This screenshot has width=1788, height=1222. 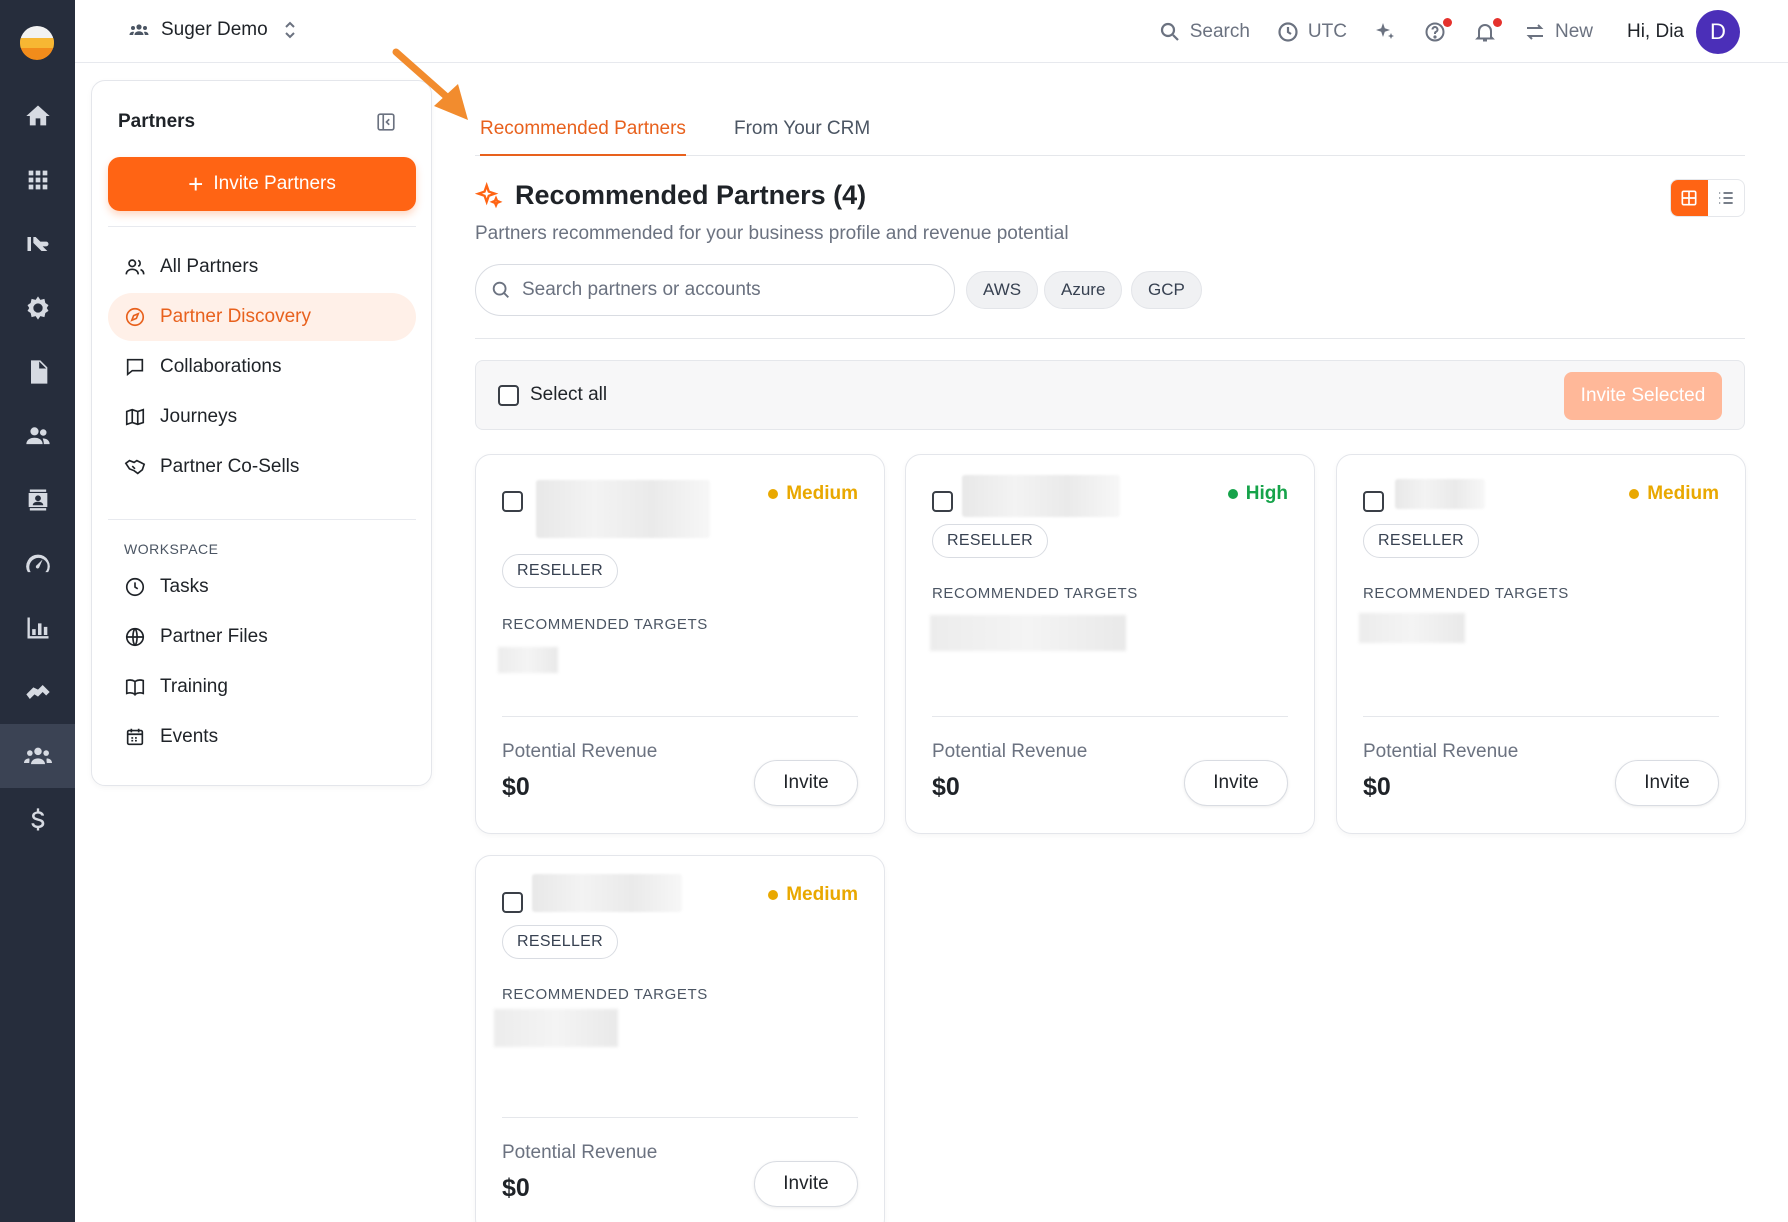 What do you see at coordinates (1643, 396) in the screenshot?
I see `invite-selected-button: Invite Selected` at bounding box center [1643, 396].